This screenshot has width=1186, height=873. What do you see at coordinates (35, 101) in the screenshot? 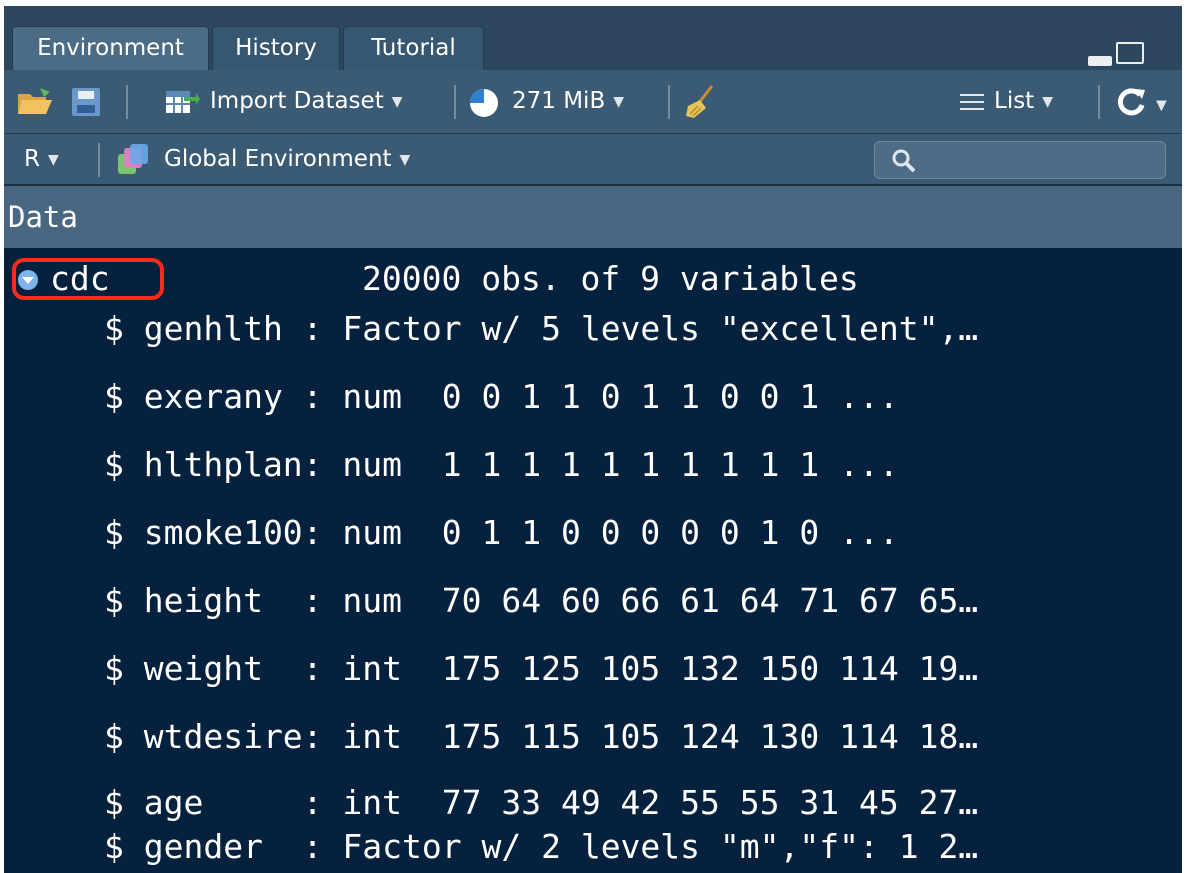
I see `load-workspace-icon` at bounding box center [35, 101].